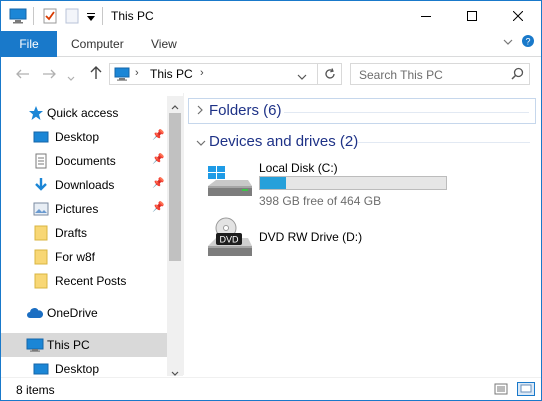 This screenshot has width=542, height=401. What do you see at coordinates (84, 161) in the screenshot?
I see `nav-item-documents: Documents 📌` at bounding box center [84, 161].